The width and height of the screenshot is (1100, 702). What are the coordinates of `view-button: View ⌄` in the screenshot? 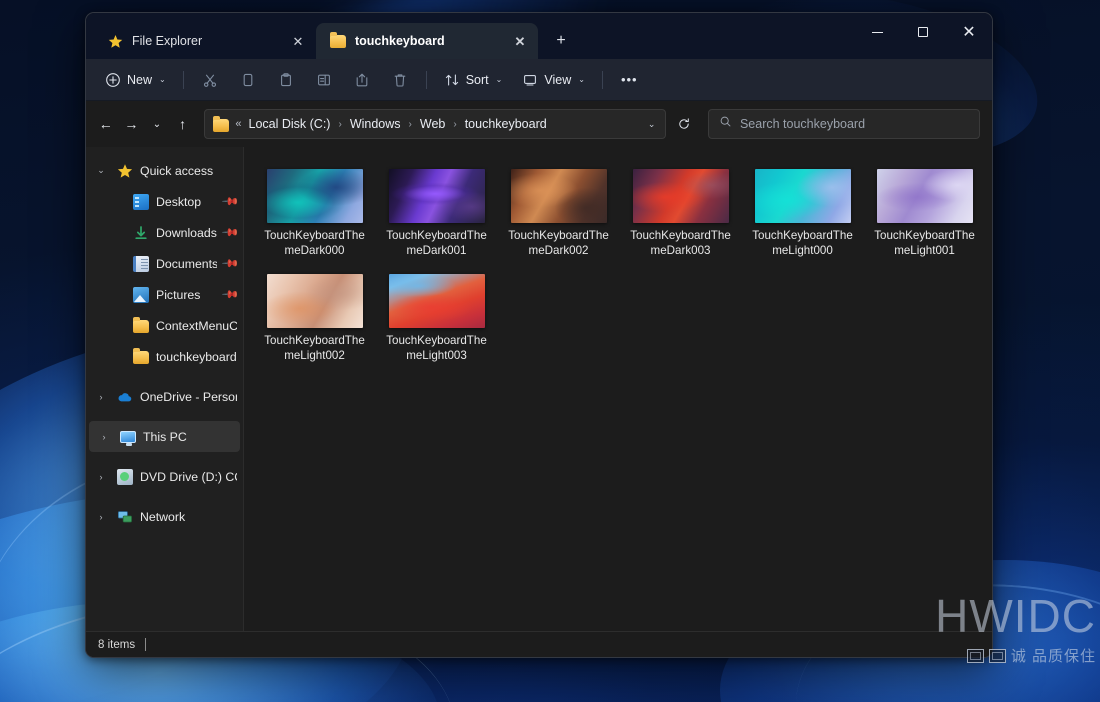 It's located at (553, 80).